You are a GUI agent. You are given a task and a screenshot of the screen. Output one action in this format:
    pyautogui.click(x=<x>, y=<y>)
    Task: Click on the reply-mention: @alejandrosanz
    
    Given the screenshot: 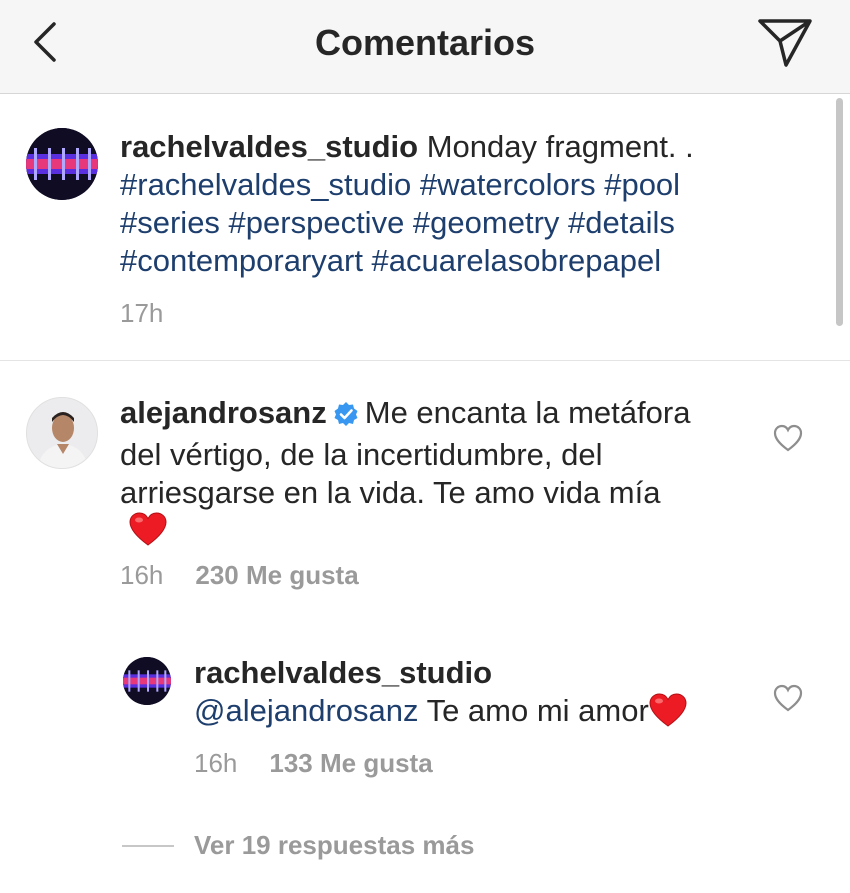 What is the action you would take?
    pyautogui.click(x=306, y=710)
    